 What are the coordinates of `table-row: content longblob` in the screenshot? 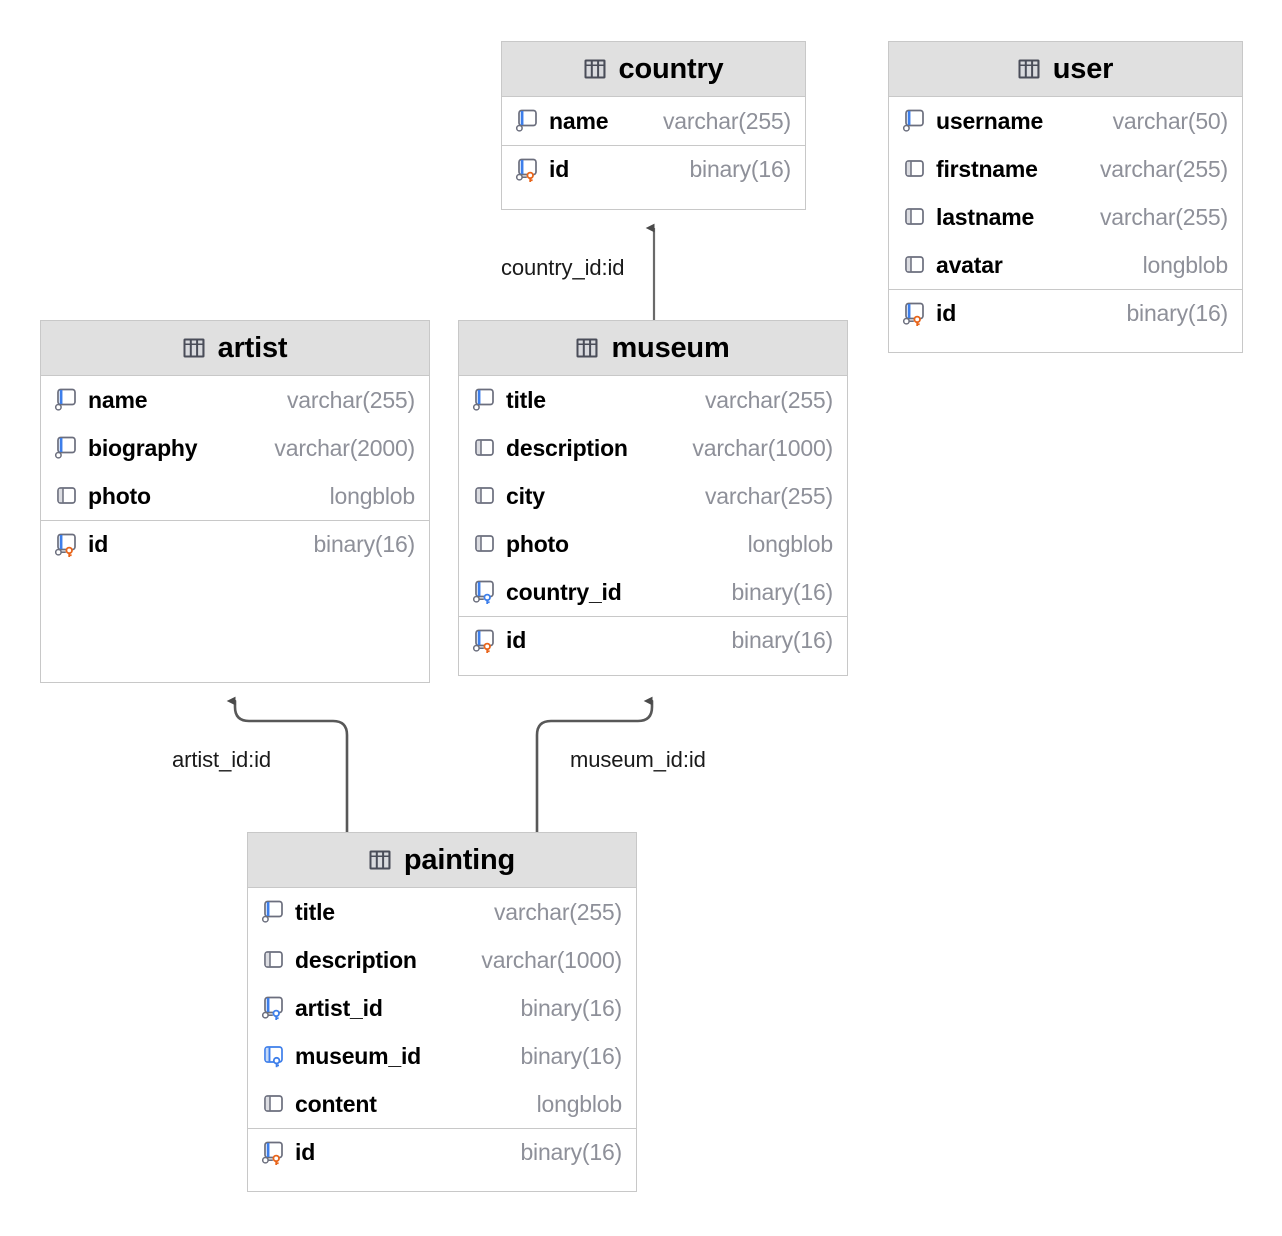 It's located at (442, 1104).